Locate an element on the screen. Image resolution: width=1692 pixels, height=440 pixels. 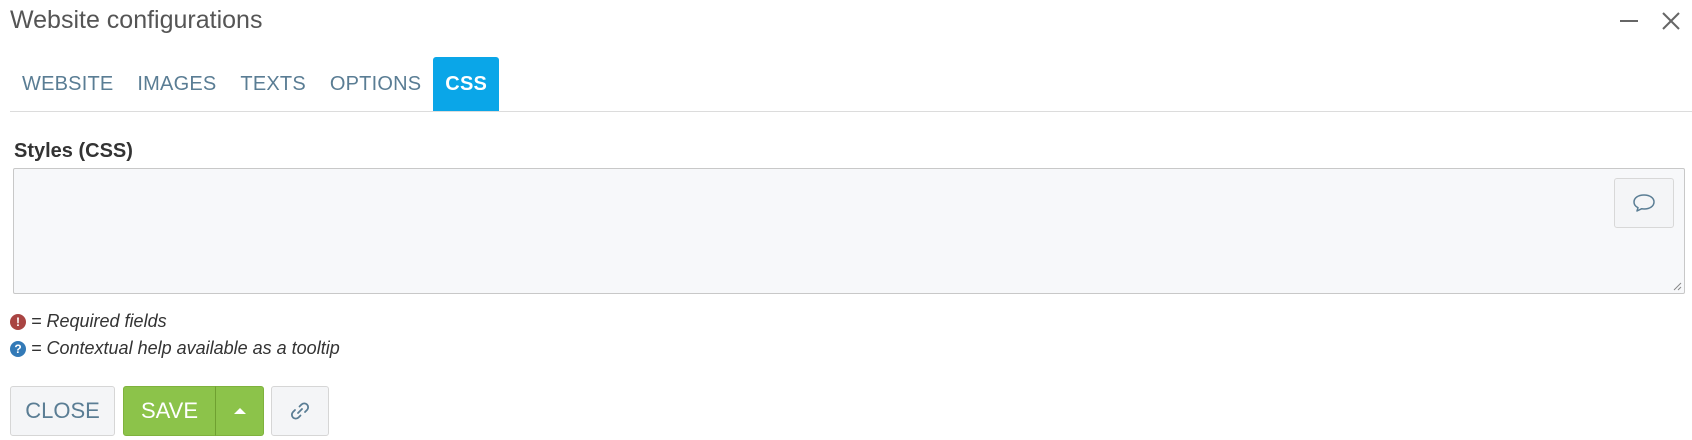
required-legend-text: = Required fields is located at coordinates (99, 321).